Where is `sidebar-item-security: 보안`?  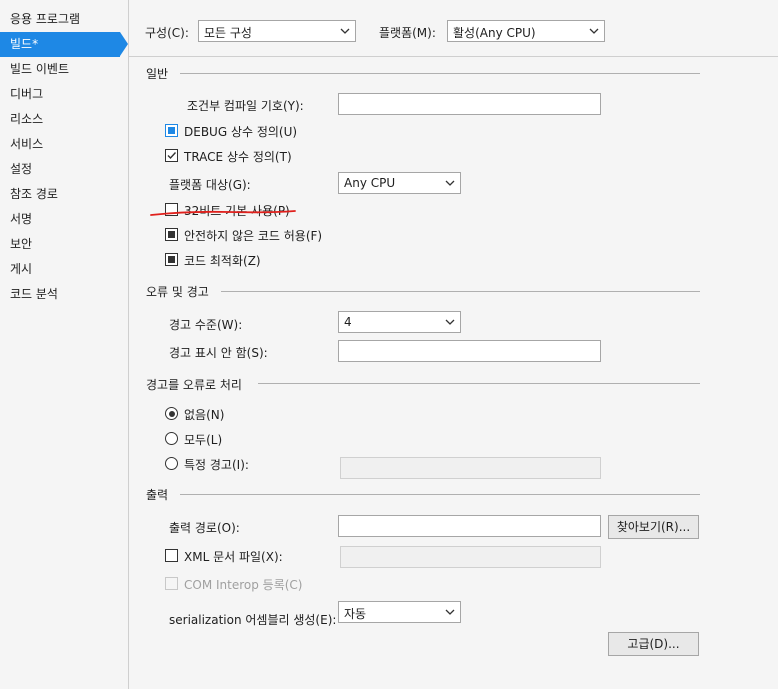
sidebar-item-security: 보안 is located at coordinates (60, 244).